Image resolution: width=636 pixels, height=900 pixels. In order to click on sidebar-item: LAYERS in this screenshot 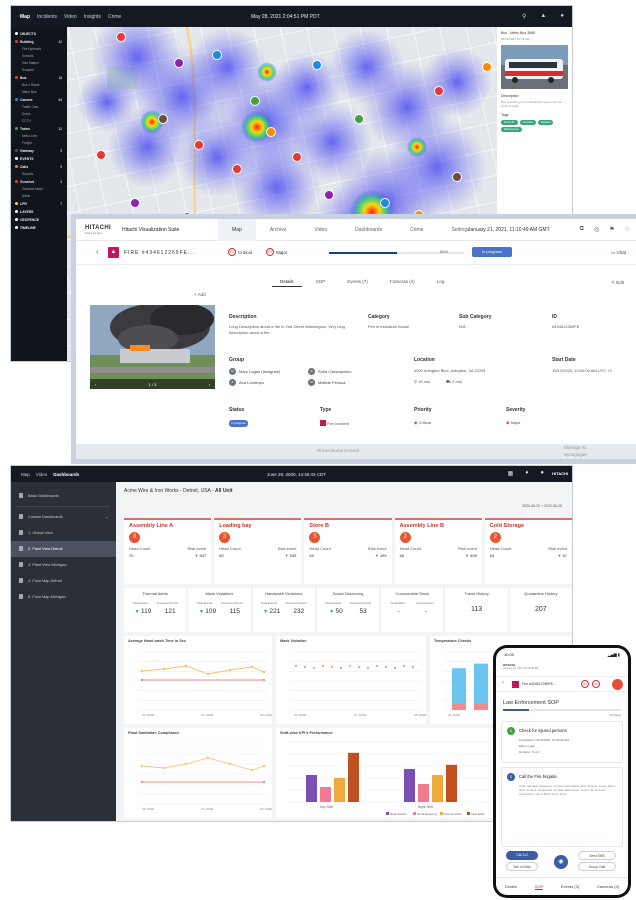, I will do `click(39, 212)`.